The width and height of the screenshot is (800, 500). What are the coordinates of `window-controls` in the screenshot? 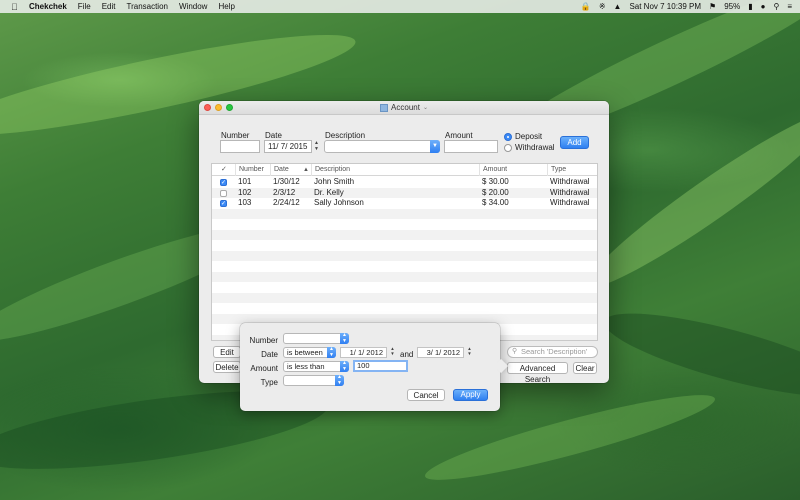 It's located at (218, 107).